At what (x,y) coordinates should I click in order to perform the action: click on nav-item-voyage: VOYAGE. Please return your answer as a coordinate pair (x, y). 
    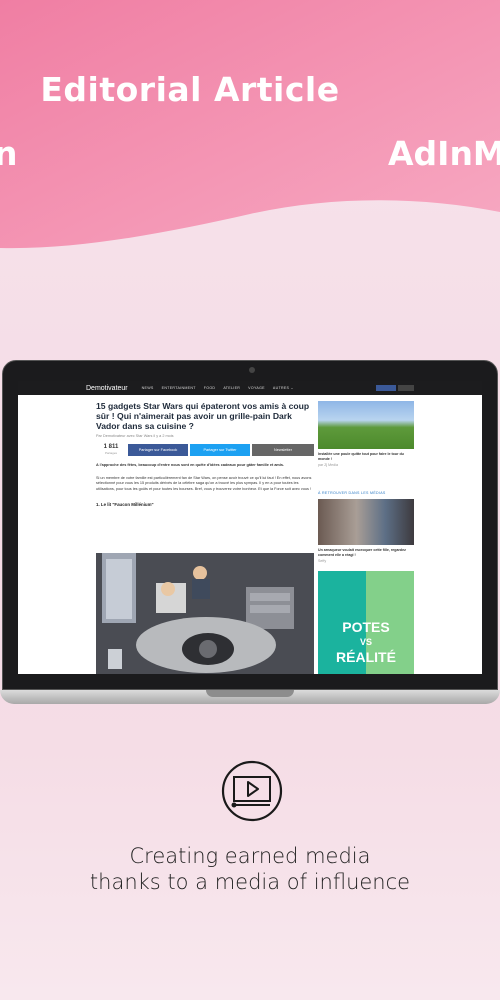
    Looking at the image, I should click on (256, 388).